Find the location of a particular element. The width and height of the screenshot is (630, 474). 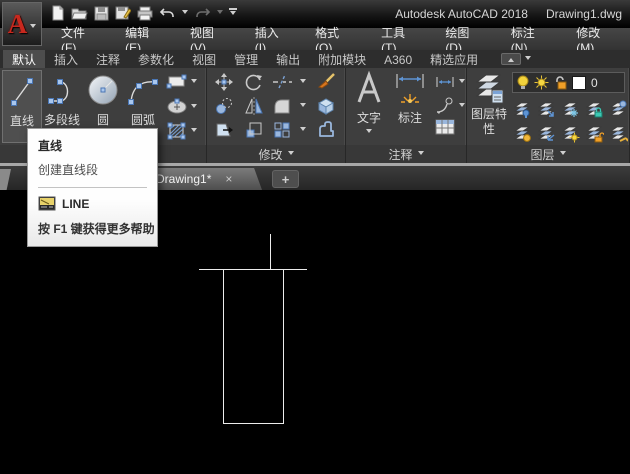

ellipse-tool-button is located at coordinates (181, 107).